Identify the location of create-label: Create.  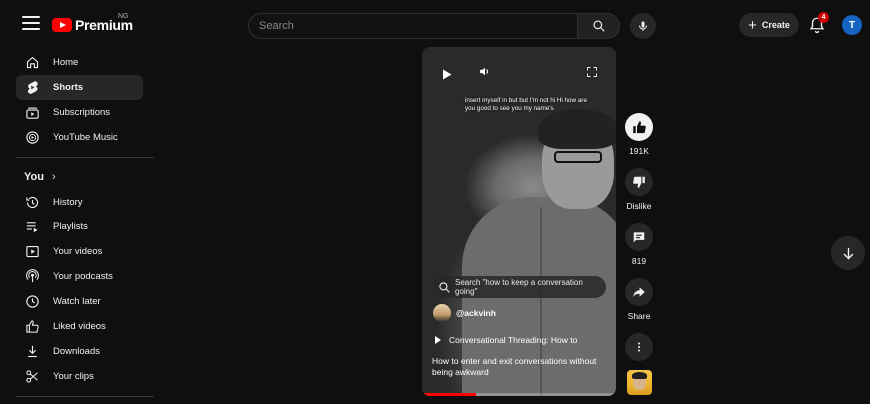
(775, 25).